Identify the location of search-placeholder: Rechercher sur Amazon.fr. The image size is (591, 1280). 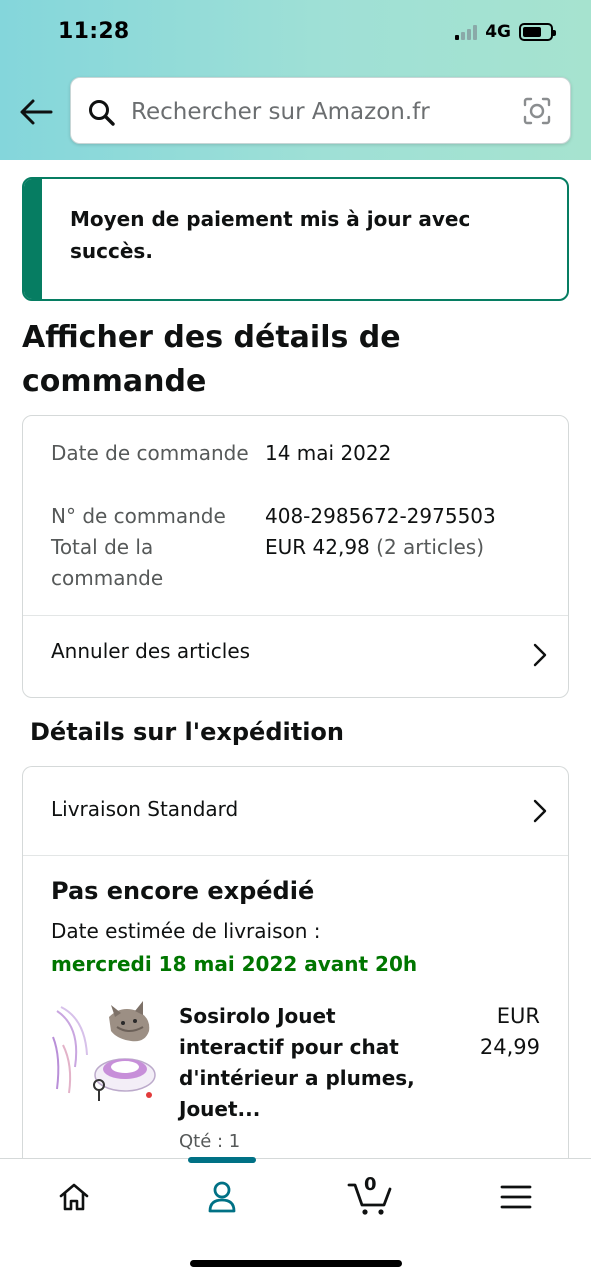
(280, 112).